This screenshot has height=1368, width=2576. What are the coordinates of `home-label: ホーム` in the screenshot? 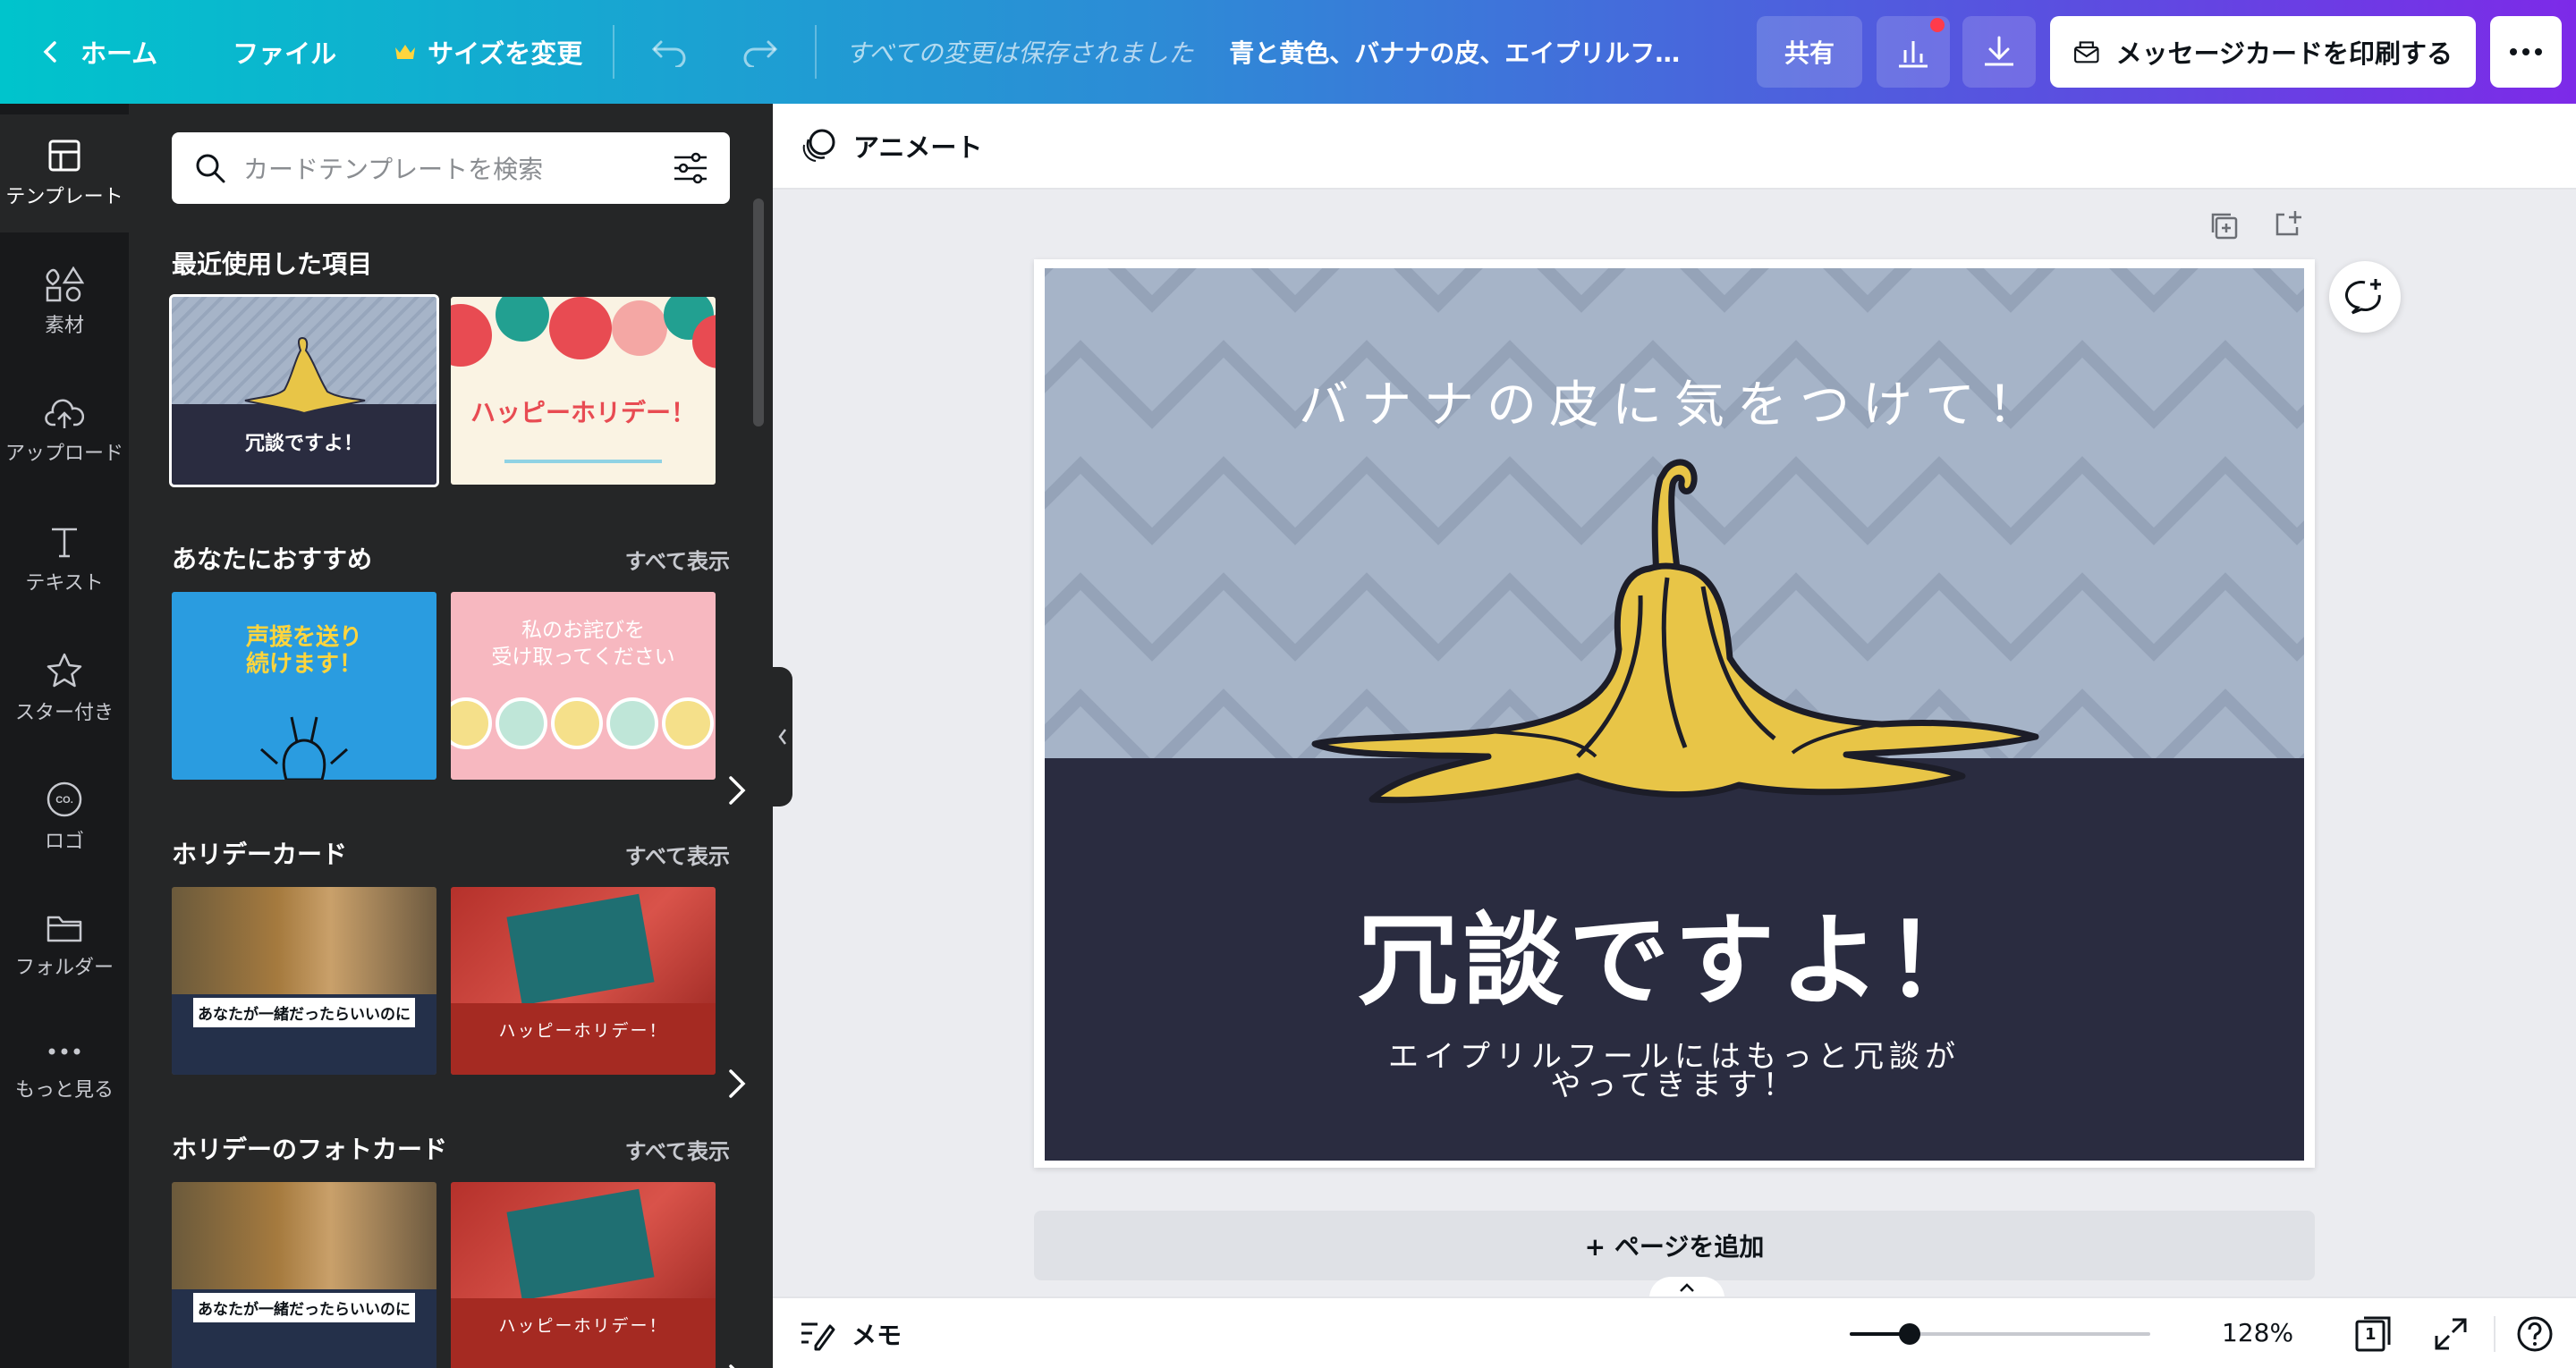 It's located at (119, 53).